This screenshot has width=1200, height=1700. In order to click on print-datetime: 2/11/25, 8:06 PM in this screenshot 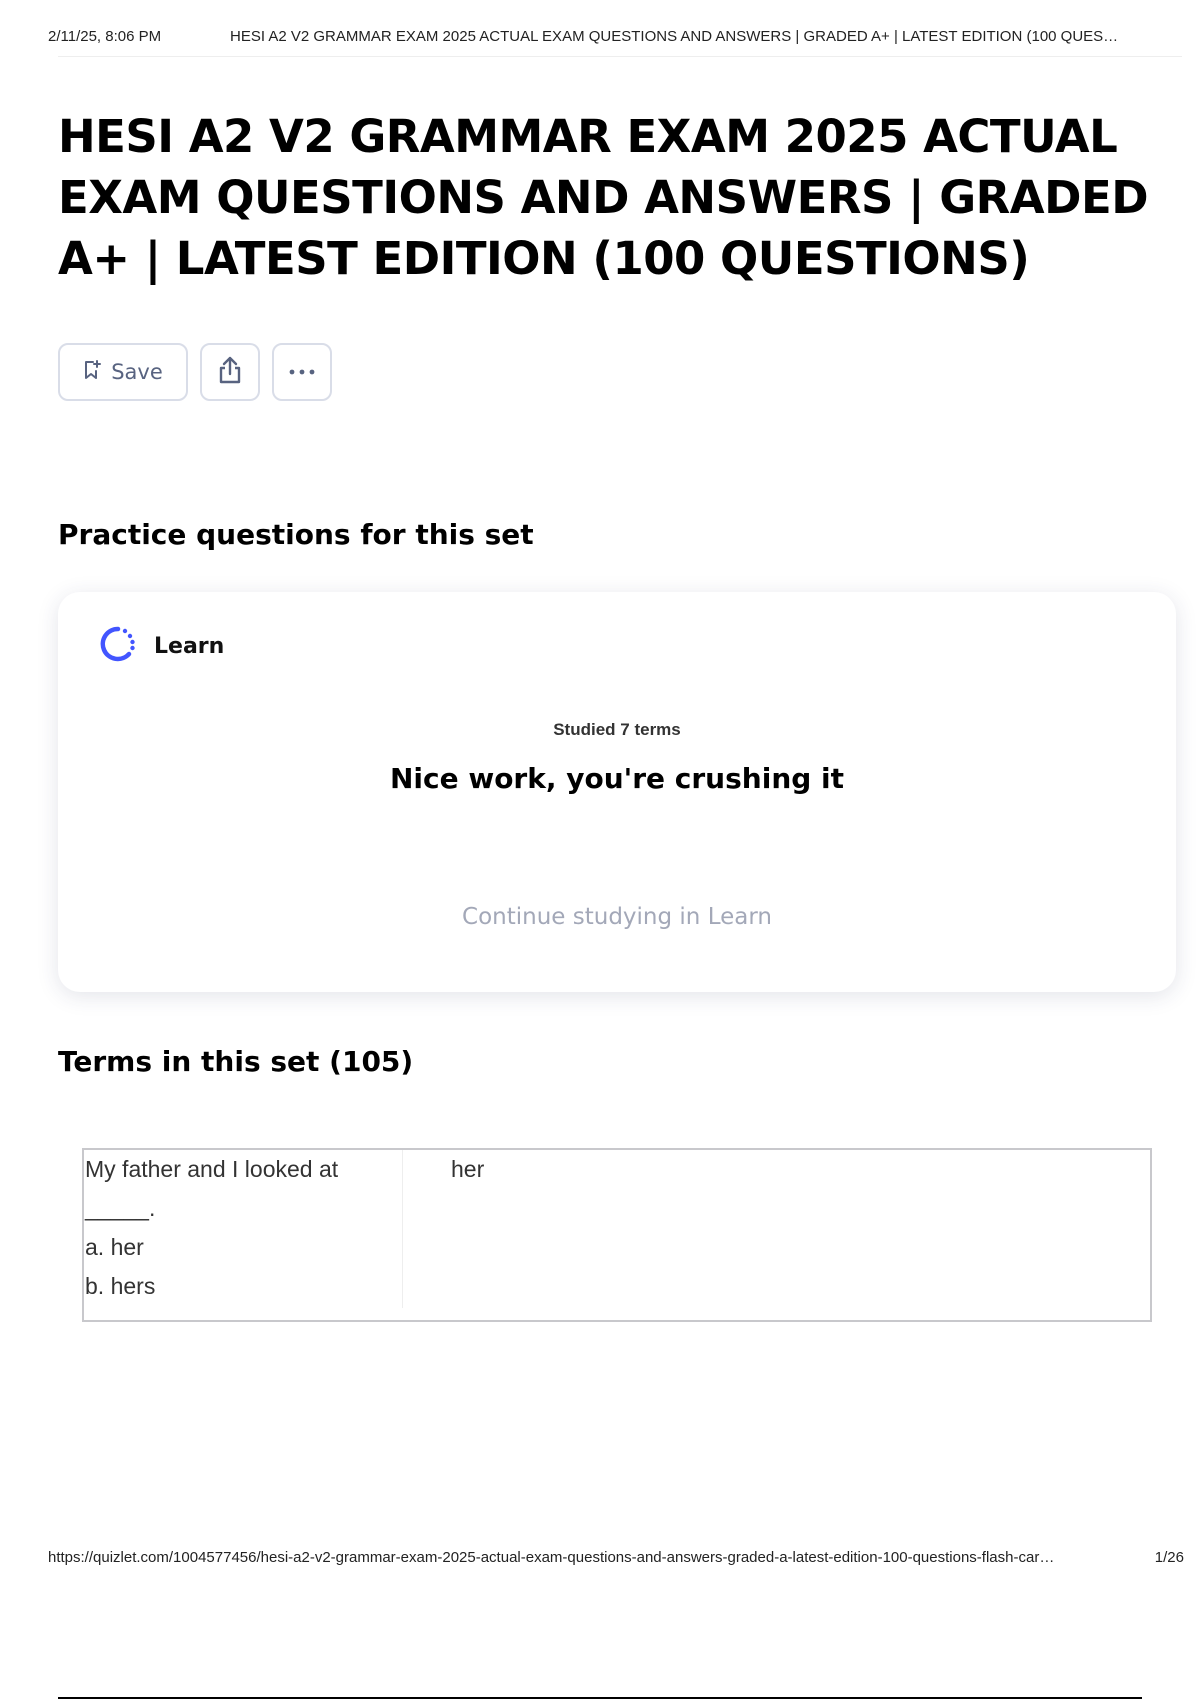, I will do `click(105, 36)`.